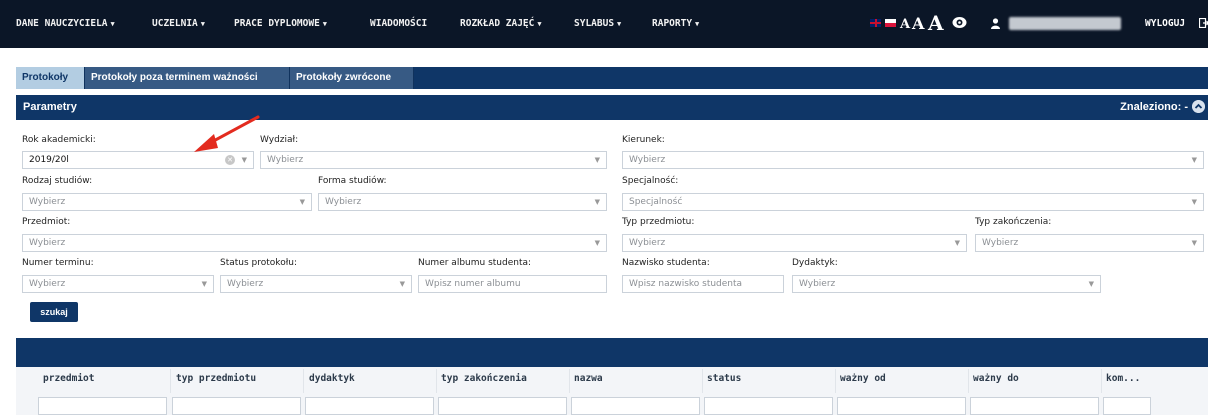 The width and height of the screenshot is (1208, 415). I want to click on user-name-redacted, so click(1065, 23).